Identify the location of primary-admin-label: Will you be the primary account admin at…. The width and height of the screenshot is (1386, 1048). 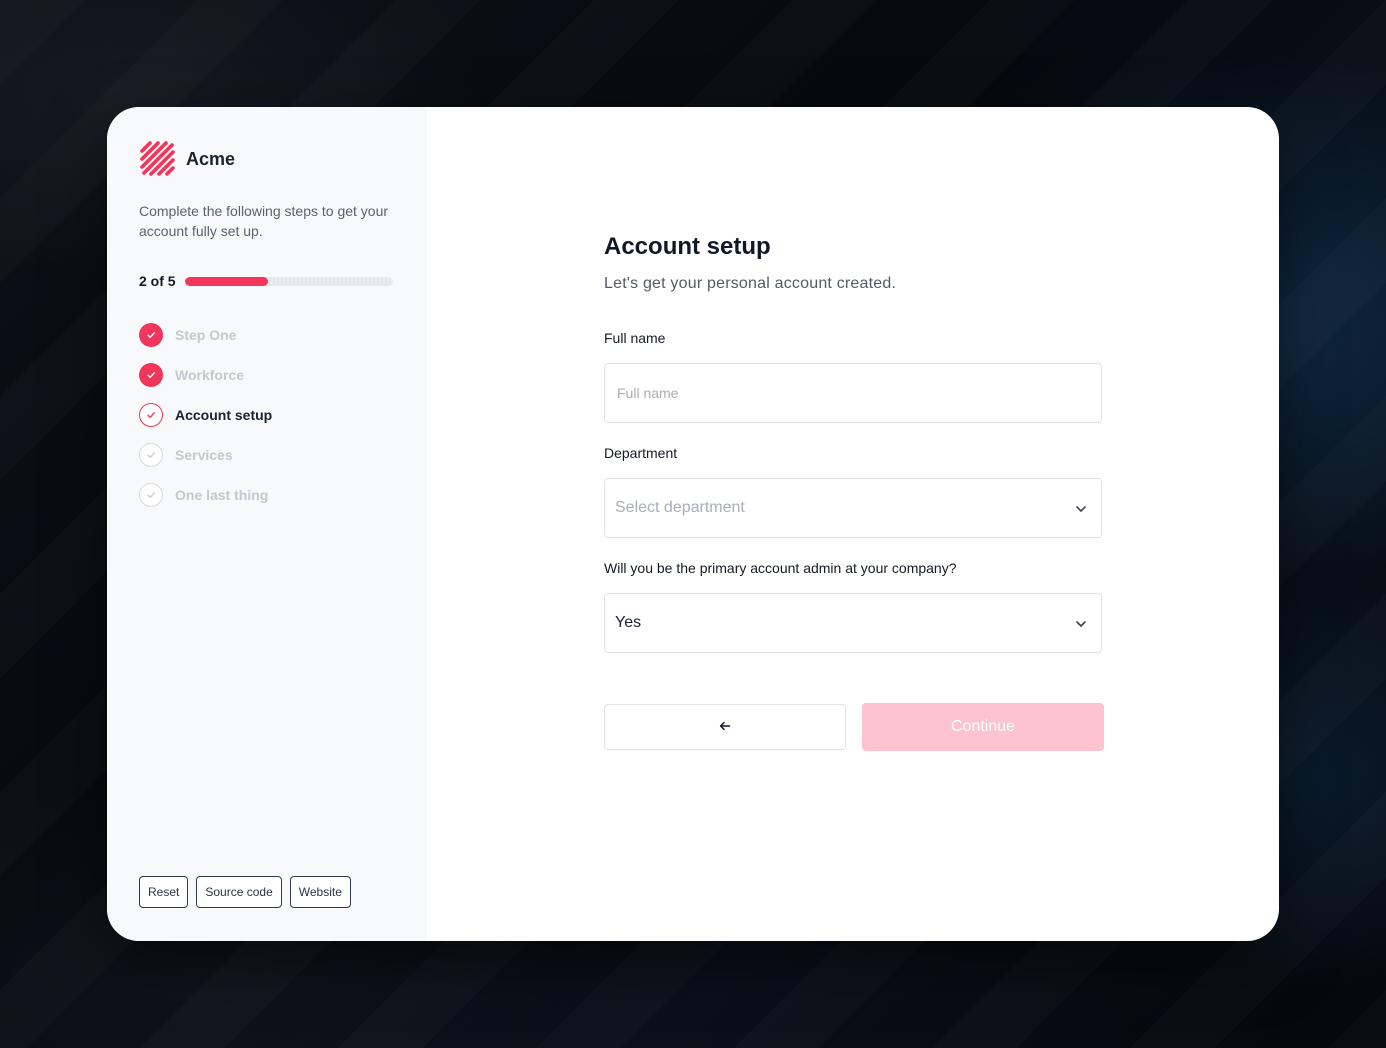
(780, 568).